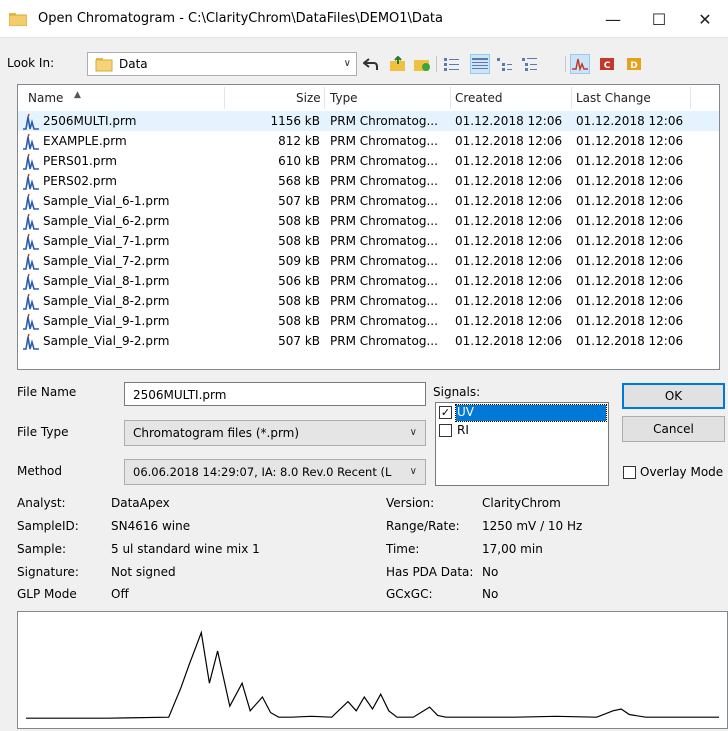  I want to click on tree-view-icon, so click(505, 64).